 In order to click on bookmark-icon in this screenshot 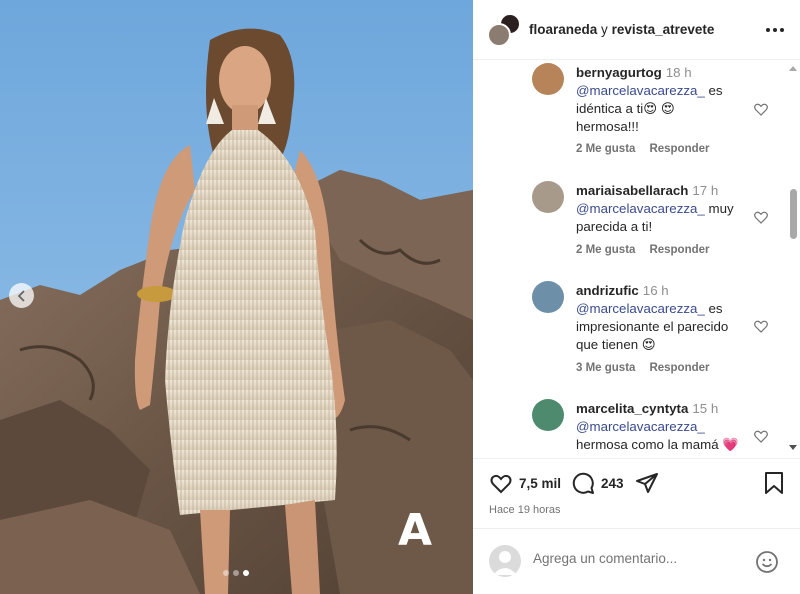, I will do `click(774, 483)`.